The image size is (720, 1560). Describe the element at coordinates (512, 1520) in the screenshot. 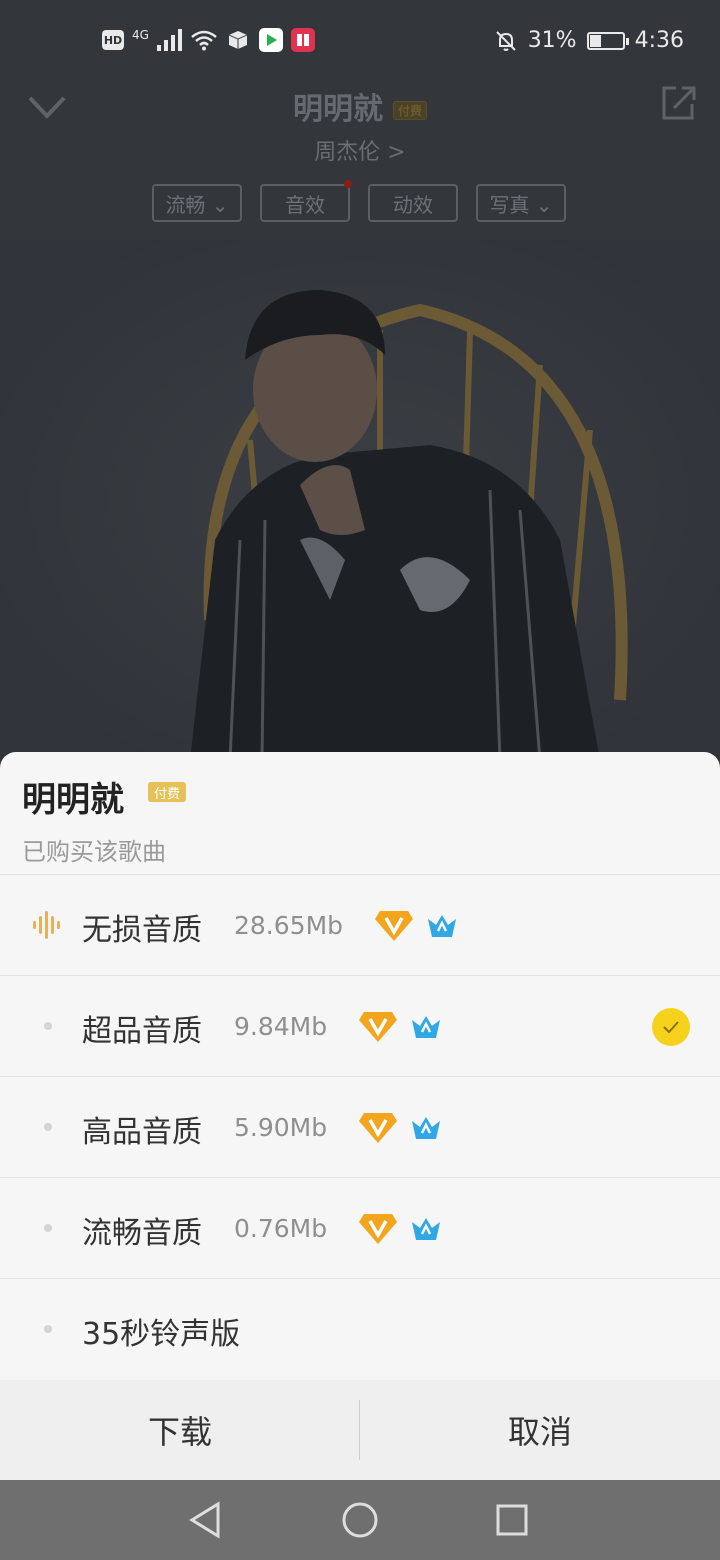

I see `recents-icon` at that location.